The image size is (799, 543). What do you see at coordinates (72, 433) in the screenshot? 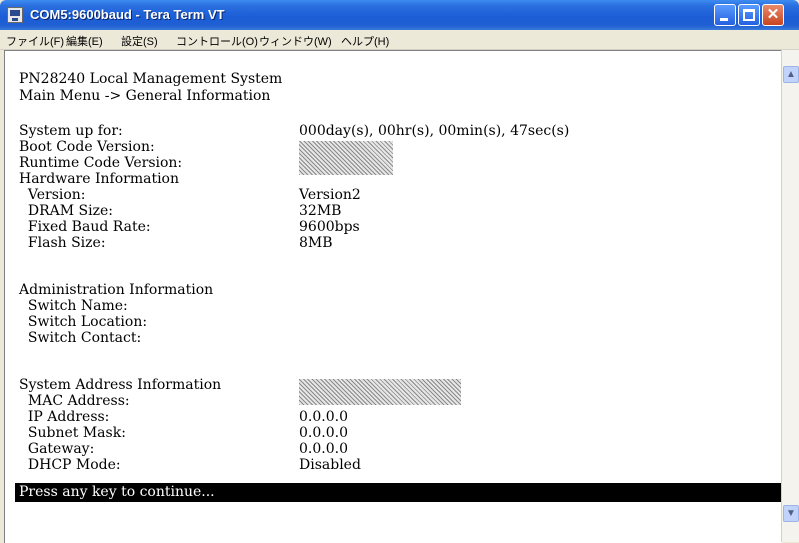
I see `subnet-label: Subnet Mask:` at bounding box center [72, 433].